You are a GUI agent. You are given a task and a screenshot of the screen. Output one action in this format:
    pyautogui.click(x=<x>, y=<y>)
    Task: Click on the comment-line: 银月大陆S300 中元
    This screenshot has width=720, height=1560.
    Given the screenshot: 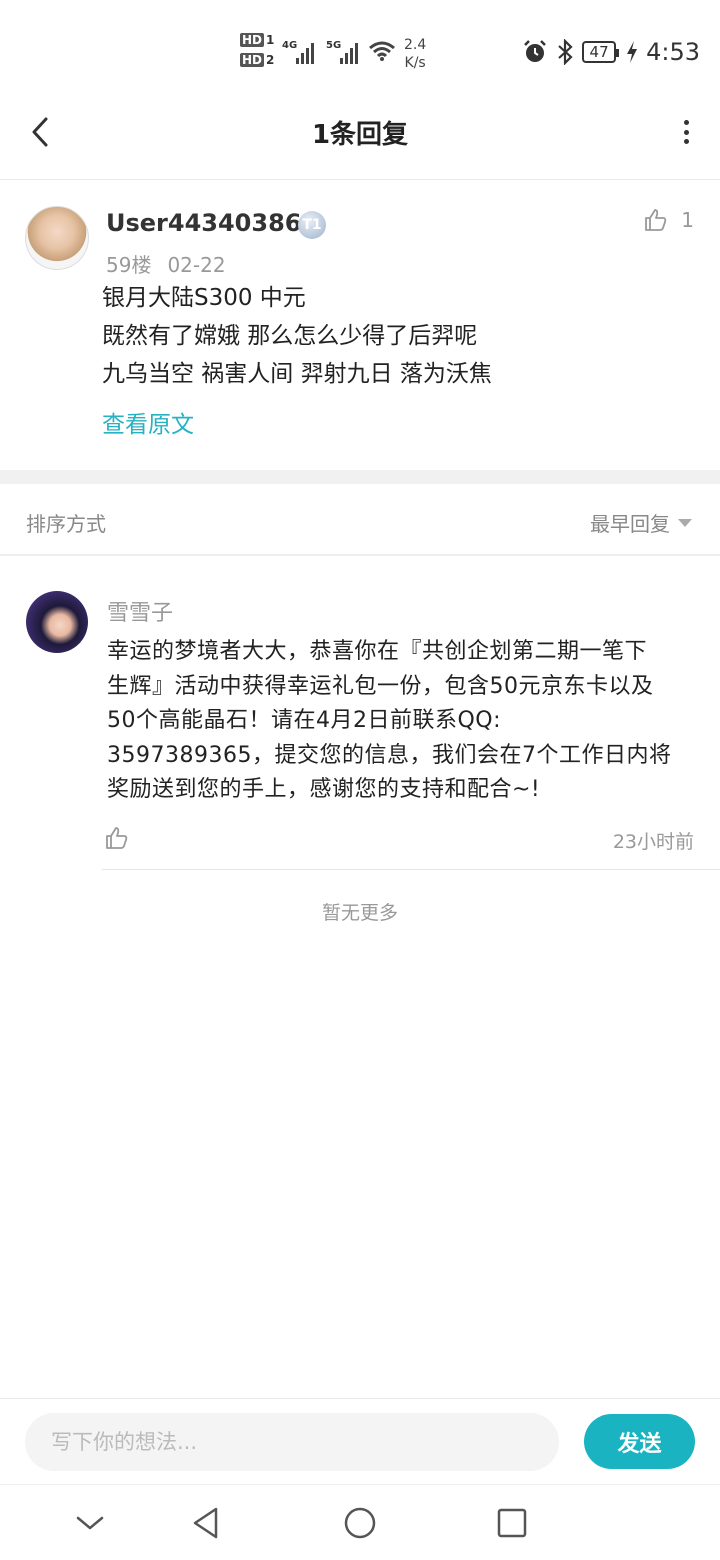 What is the action you would take?
    pyautogui.click(x=204, y=298)
    